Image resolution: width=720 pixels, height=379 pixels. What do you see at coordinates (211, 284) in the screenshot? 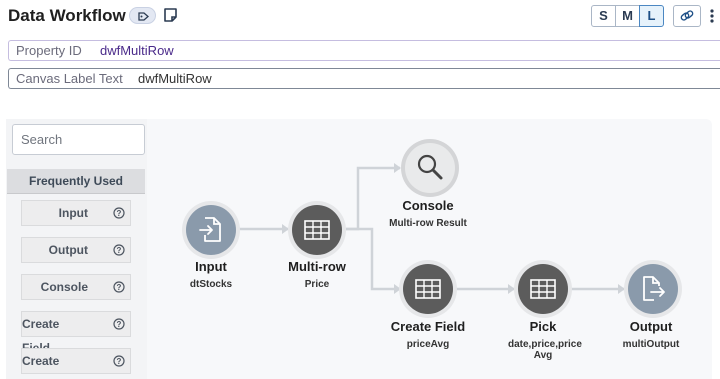
I see `node-subtitle-input: dtStocks` at bounding box center [211, 284].